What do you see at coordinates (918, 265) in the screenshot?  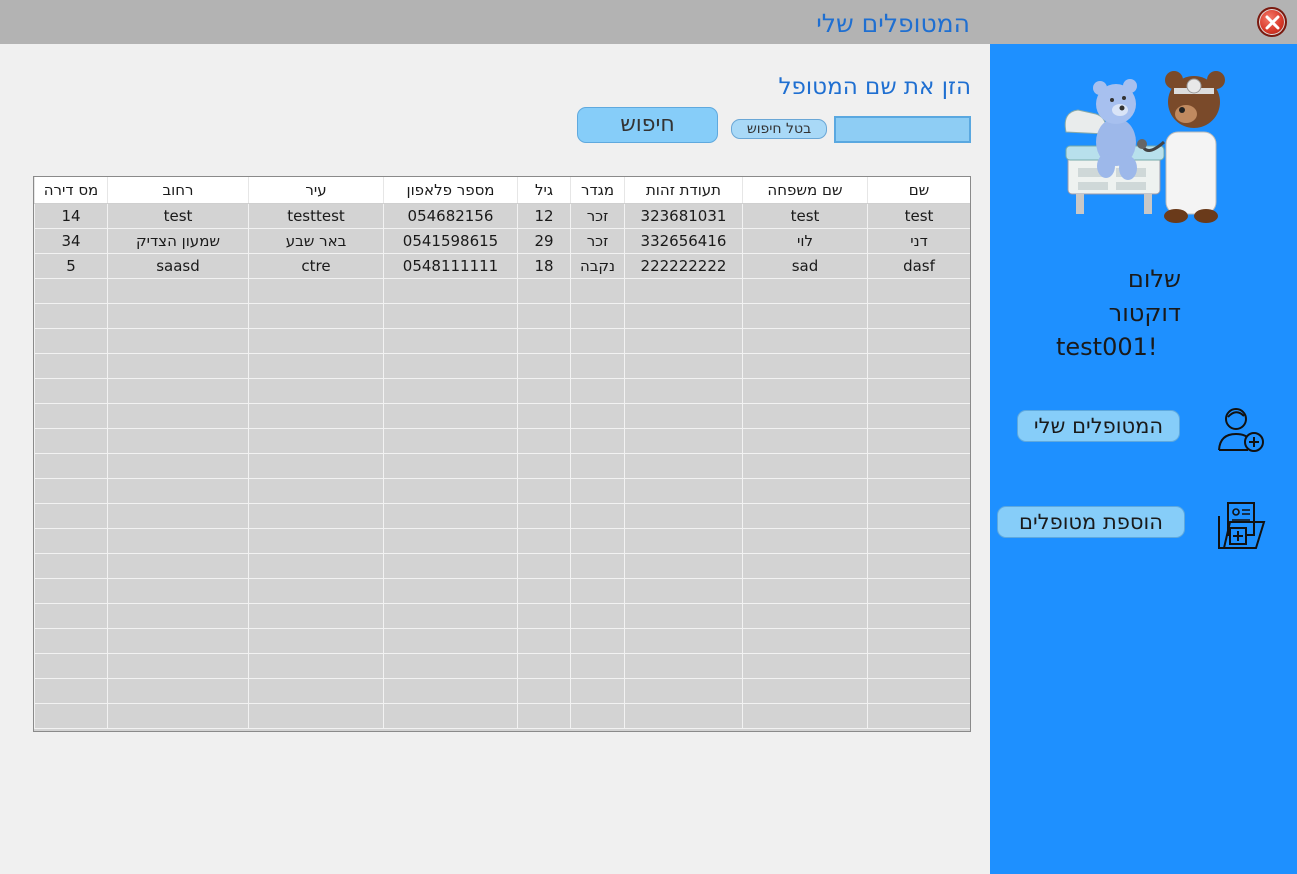 I see `table-cell: dasf` at bounding box center [918, 265].